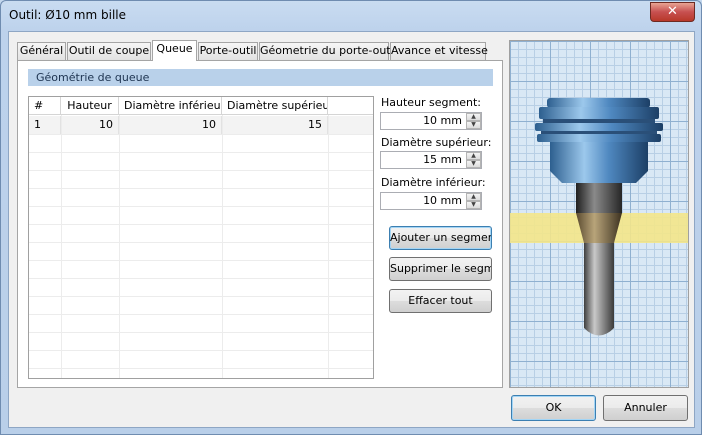 The image size is (702, 435). Describe the element at coordinates (440, 269) in the screenshot. I see `delete-segment-button: Supprimer le segment` at that location.